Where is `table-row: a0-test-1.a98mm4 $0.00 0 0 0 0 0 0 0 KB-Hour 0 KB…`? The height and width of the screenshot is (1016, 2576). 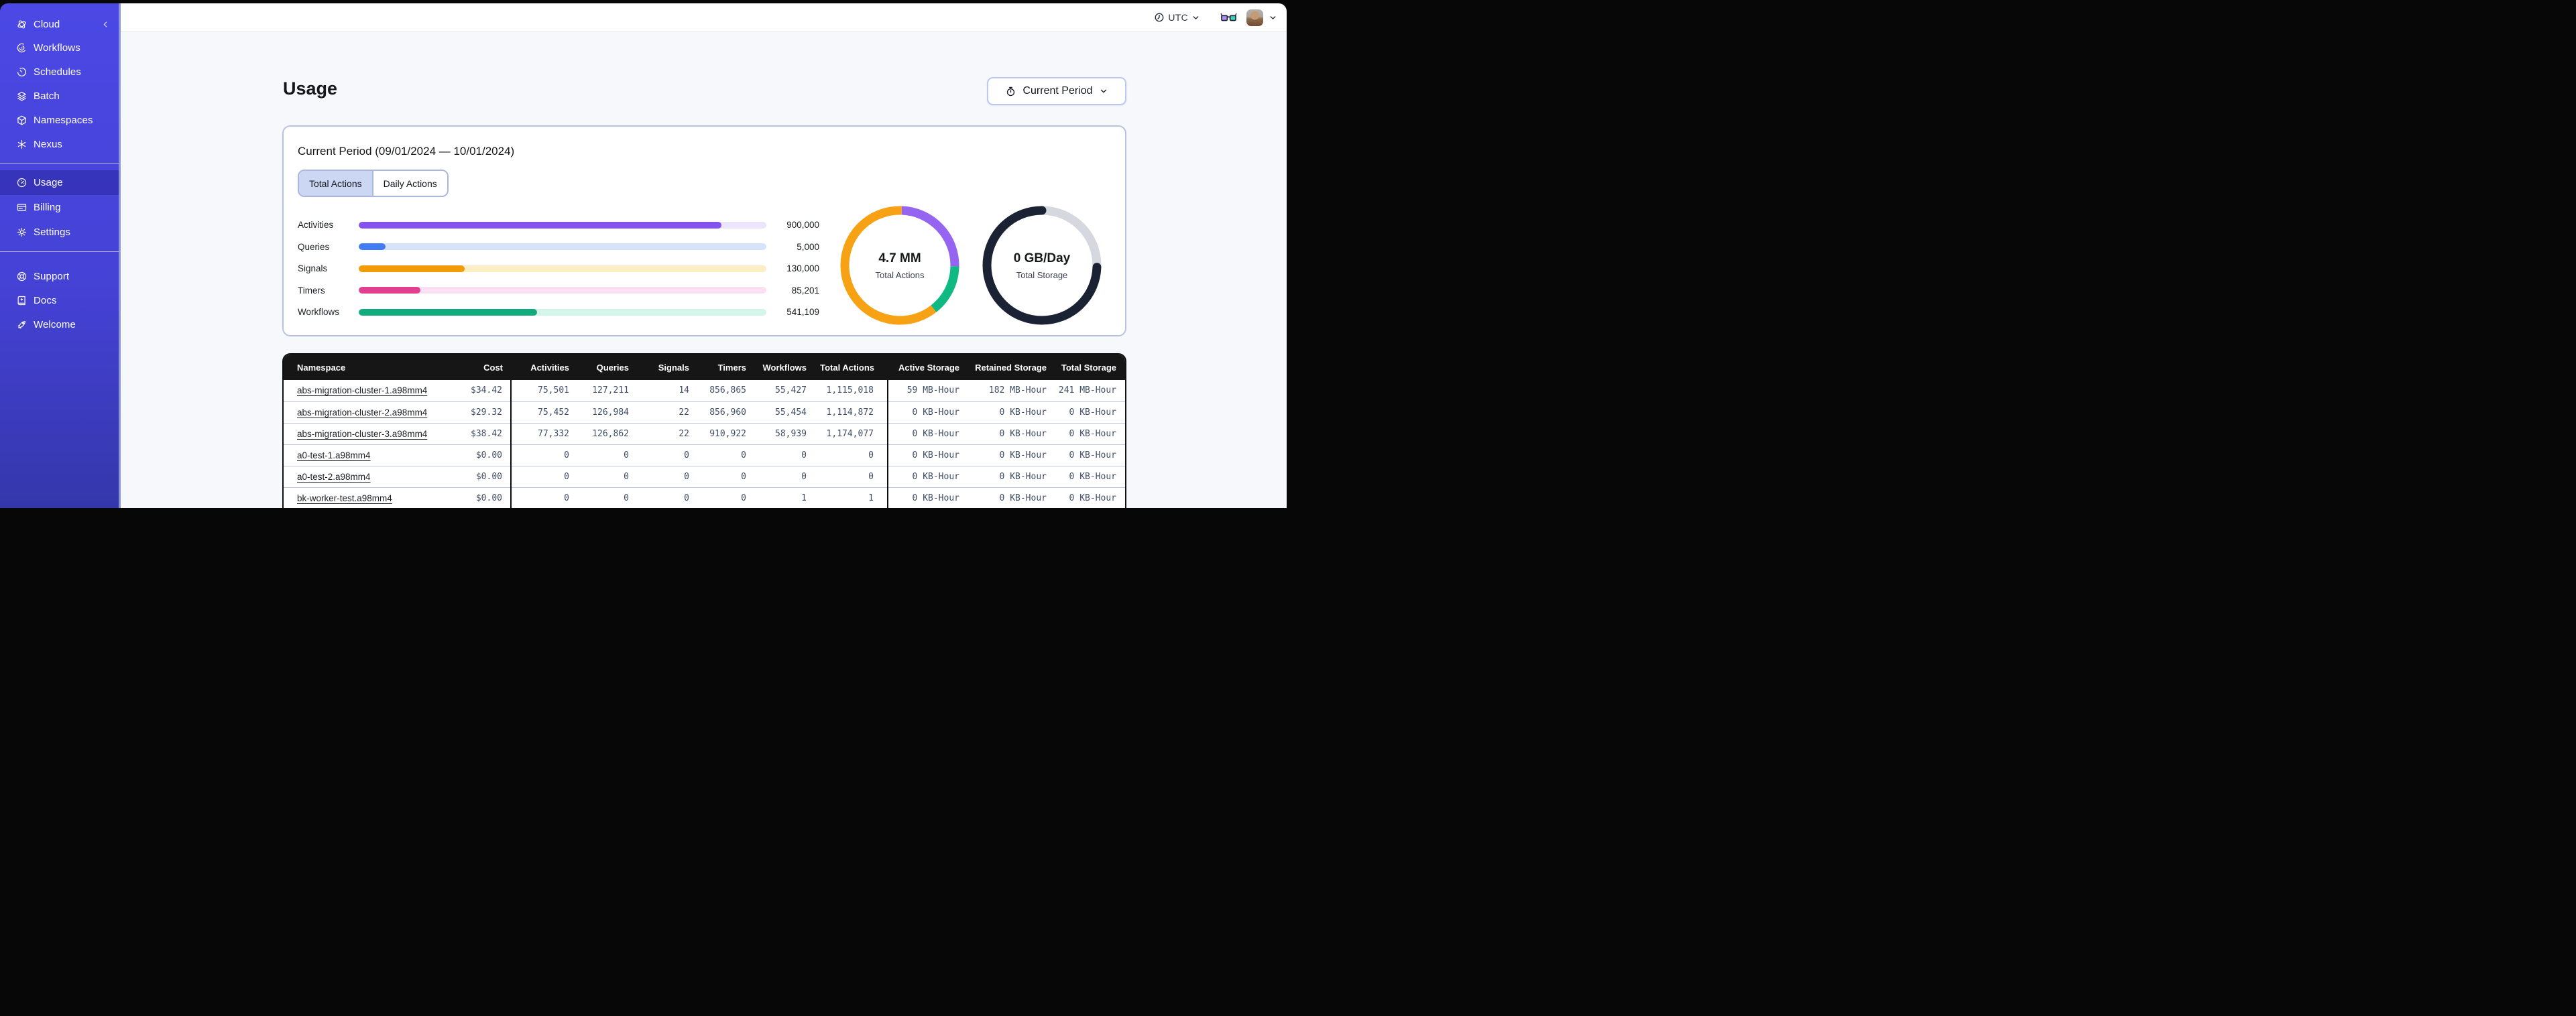 table-row: a0-test-1.a98mm4 $0.00 0 0 0 0 0 0 0 KB-Hour 0 KB… is located at coordinates (704, 455).